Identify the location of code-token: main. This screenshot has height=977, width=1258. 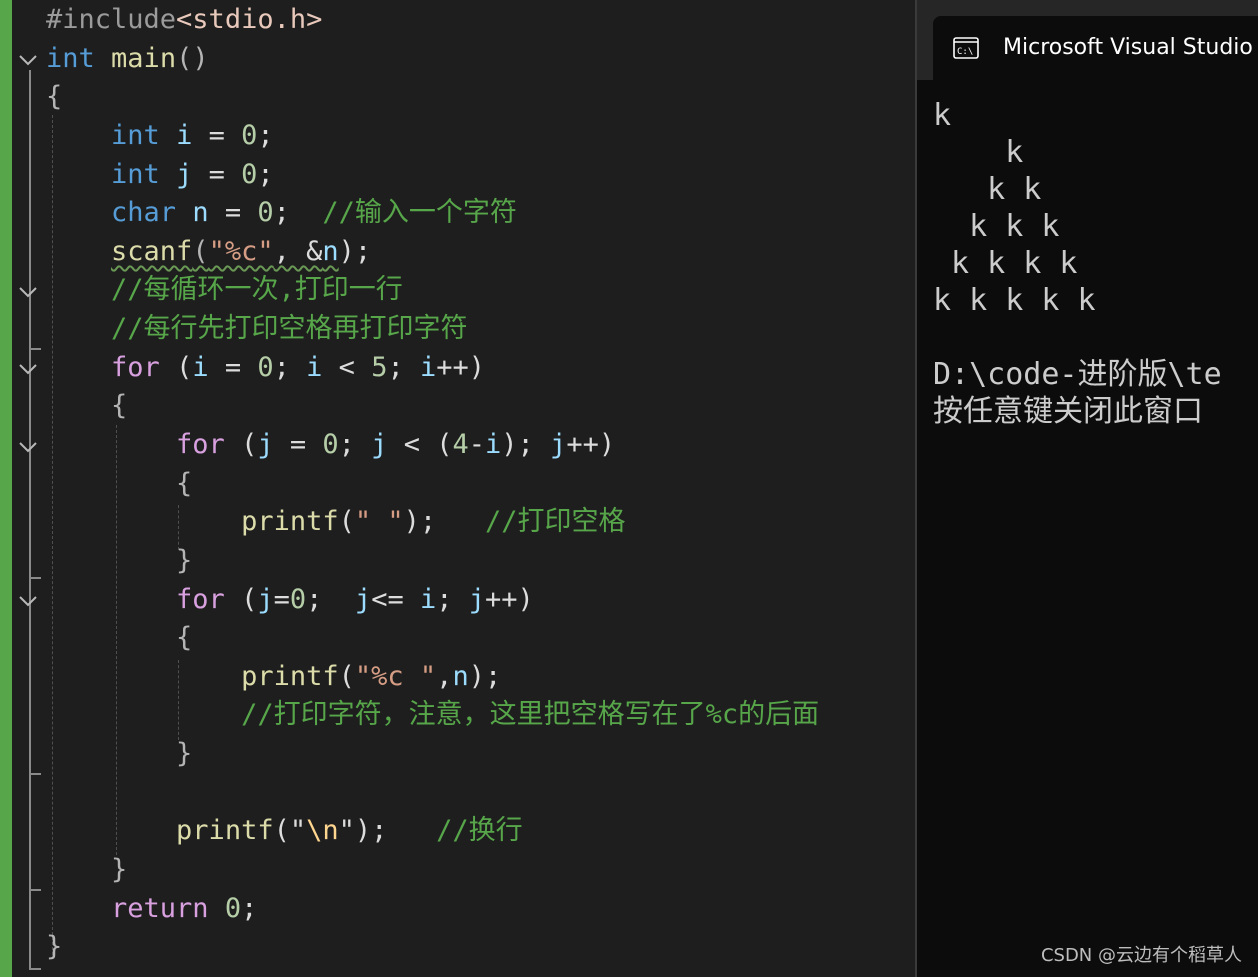
(144, 58).